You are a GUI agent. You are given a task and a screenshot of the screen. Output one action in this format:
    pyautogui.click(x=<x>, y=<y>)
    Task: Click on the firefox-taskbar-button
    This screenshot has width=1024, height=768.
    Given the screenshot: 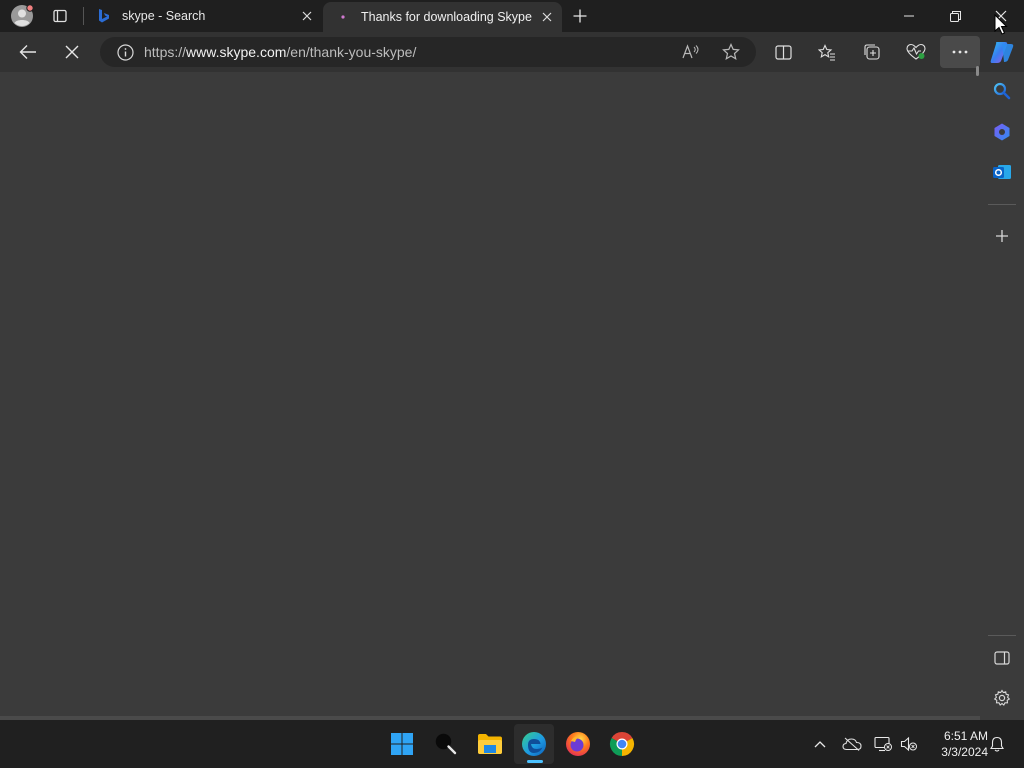 What is the action you would take?
    pyautogui.click(x=578, y=744)
    